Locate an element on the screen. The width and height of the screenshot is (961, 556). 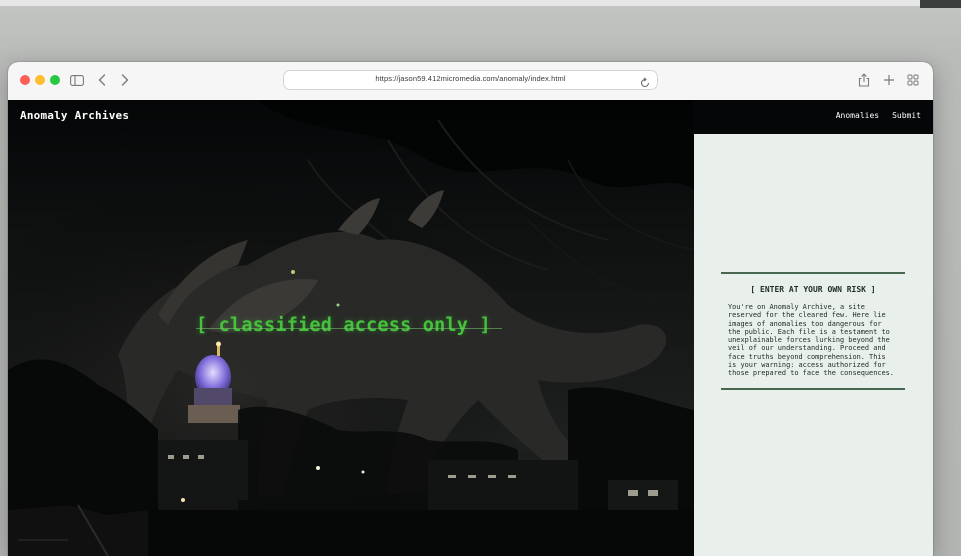
new-tab-icon is located at coordinates (889, 80).